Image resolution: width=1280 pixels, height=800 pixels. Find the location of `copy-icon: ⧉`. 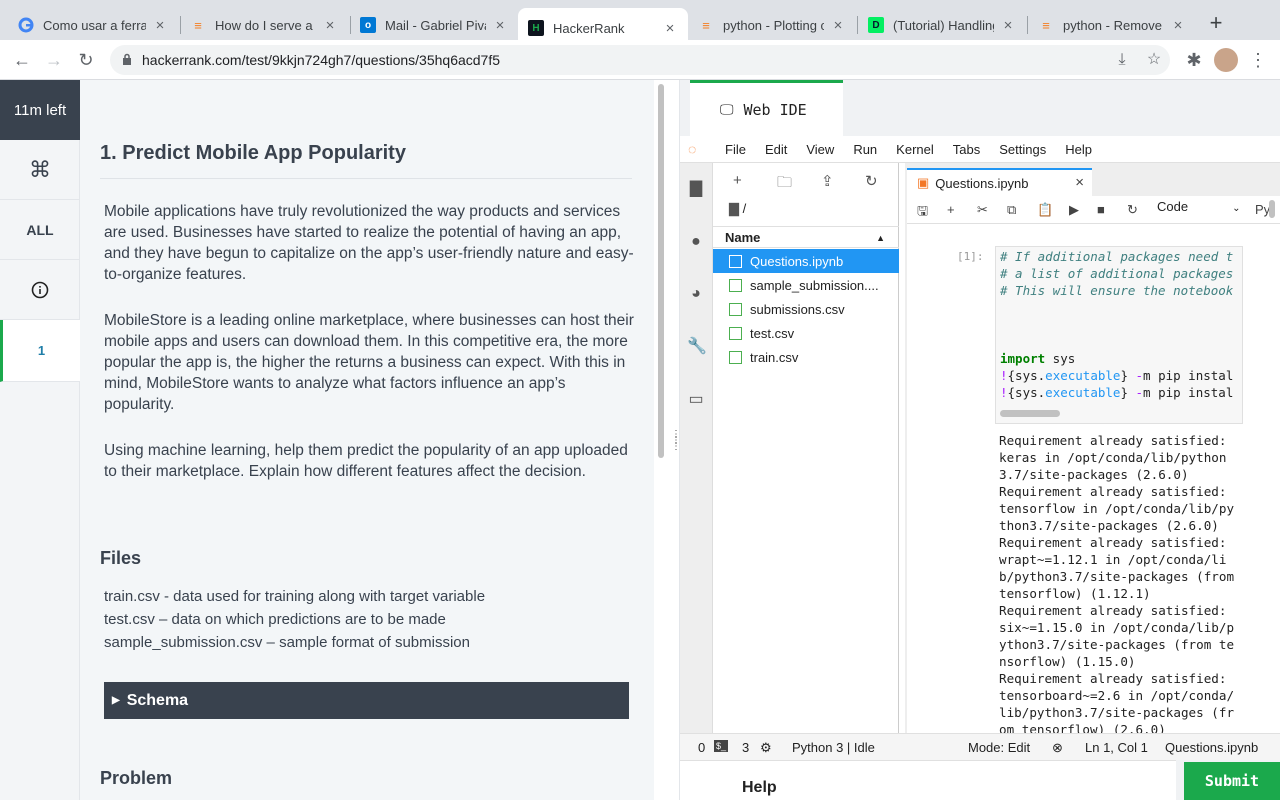

copy-icon: ⧉ is located at coordinates (1011, 210).